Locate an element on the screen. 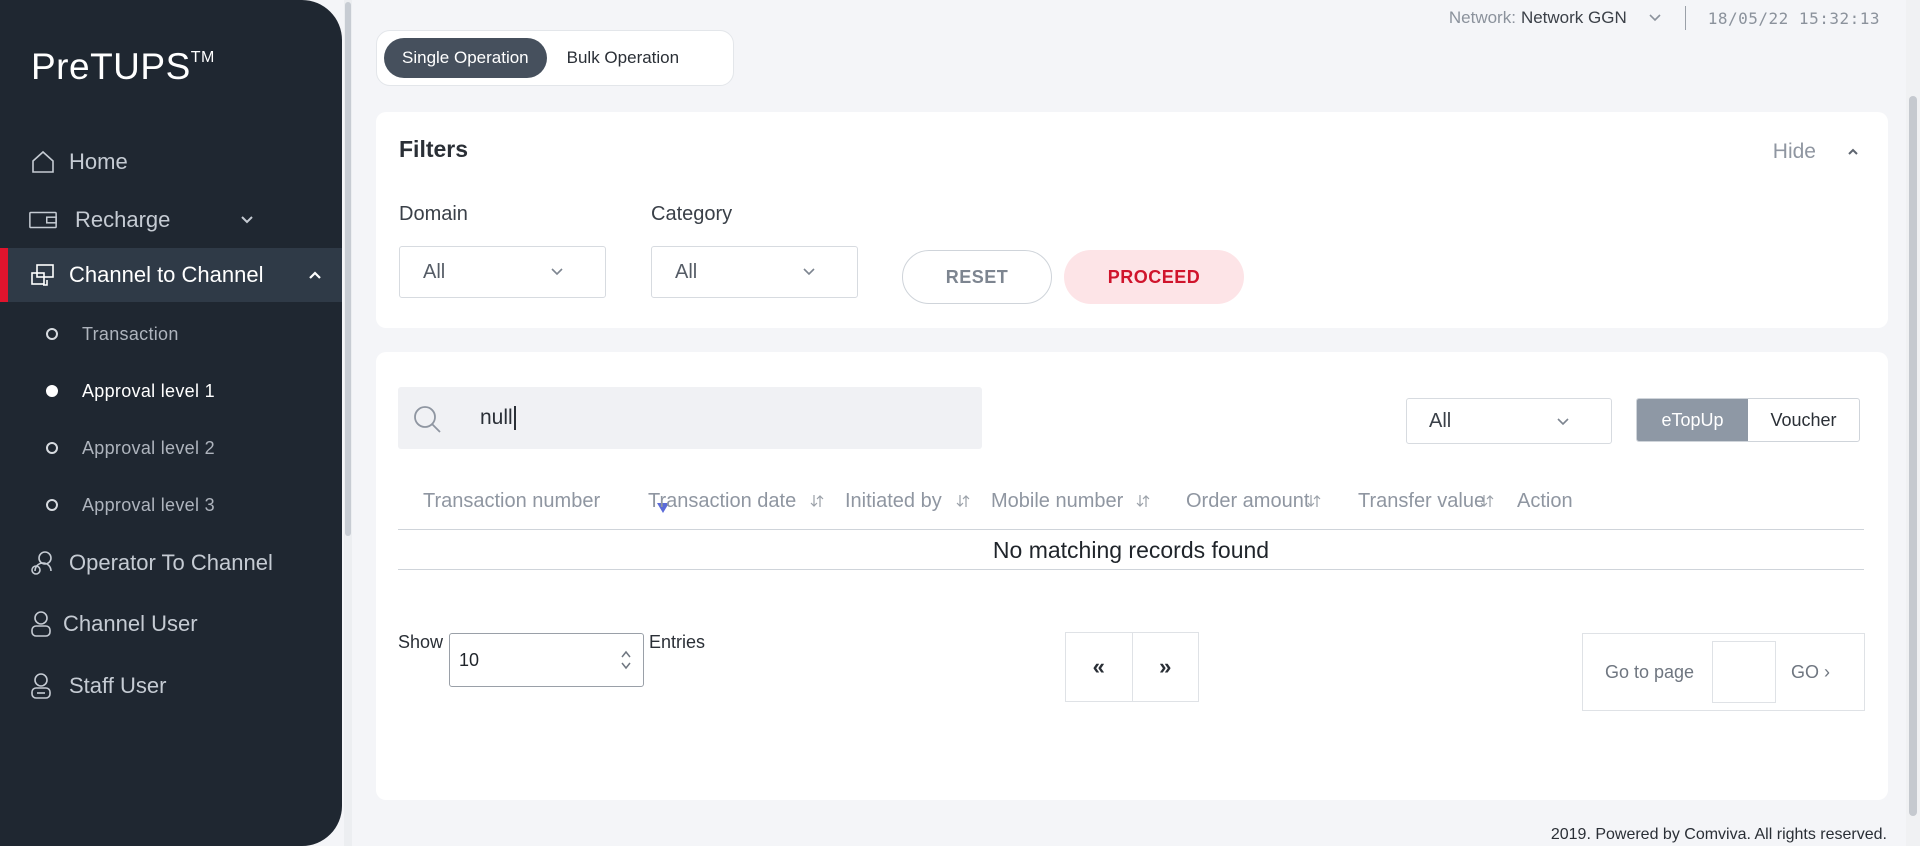 The height and width of the screenshot is (846, 1920). divider is located at coordinates (1685, 18).